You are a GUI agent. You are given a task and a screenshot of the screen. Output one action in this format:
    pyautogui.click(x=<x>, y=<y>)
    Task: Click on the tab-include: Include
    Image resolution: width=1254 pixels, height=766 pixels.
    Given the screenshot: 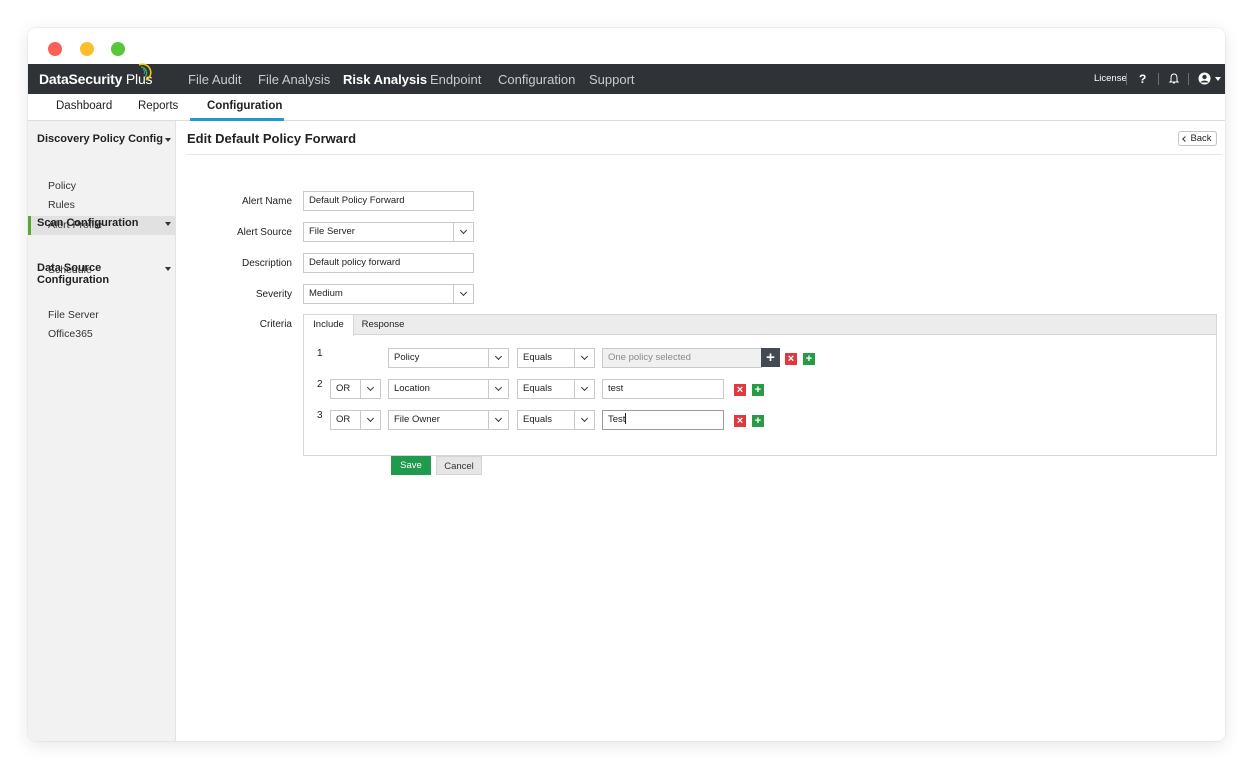 What is the action you would take?
    pyautogui.click(x=329, y=325)
    